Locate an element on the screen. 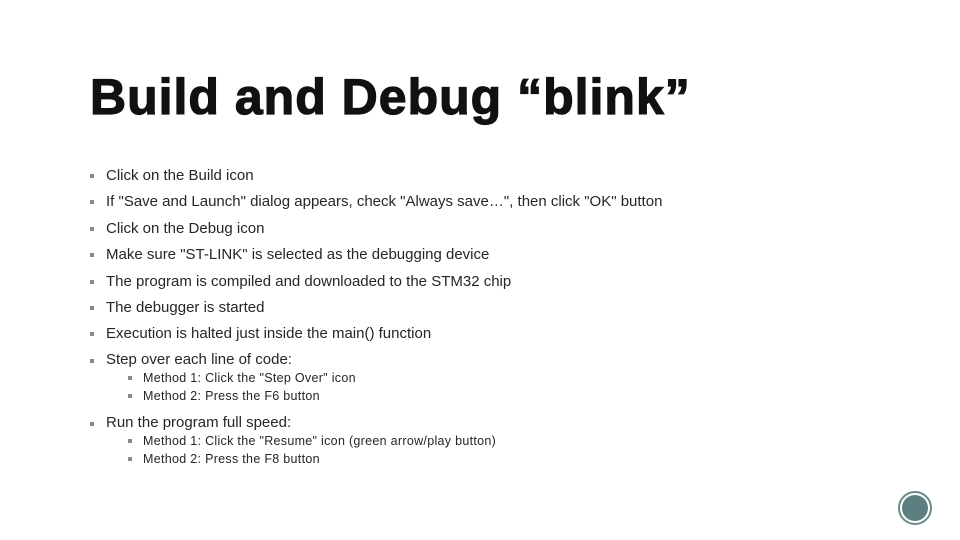 This screenshot has height=540, width=960. circle-nav-fill is located at coordinates (915, 508).